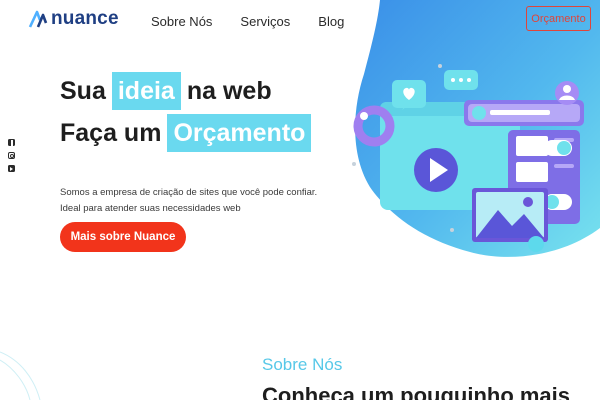 The height and width of the screenshot is (400, 600). I want to click on nuance-logo-icon, so click(38, 19).